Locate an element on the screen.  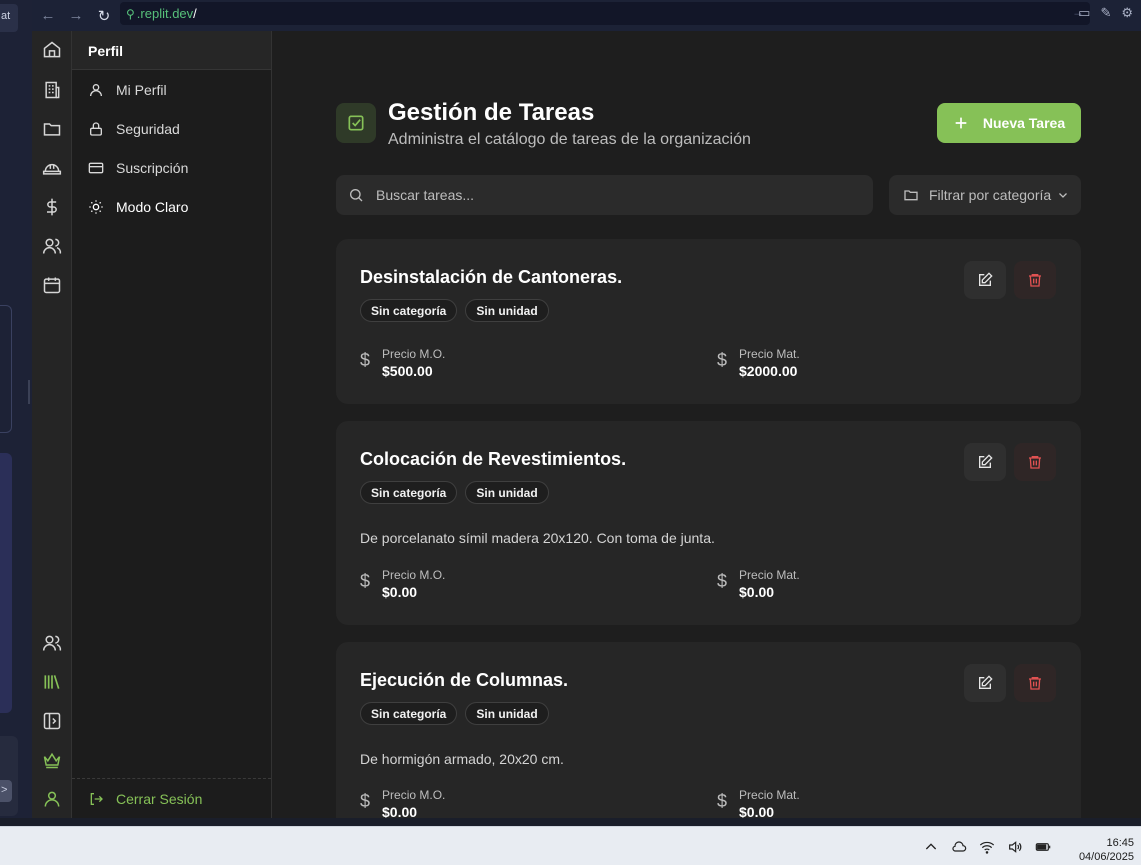
library-icon is located at coordinates (52, 682).